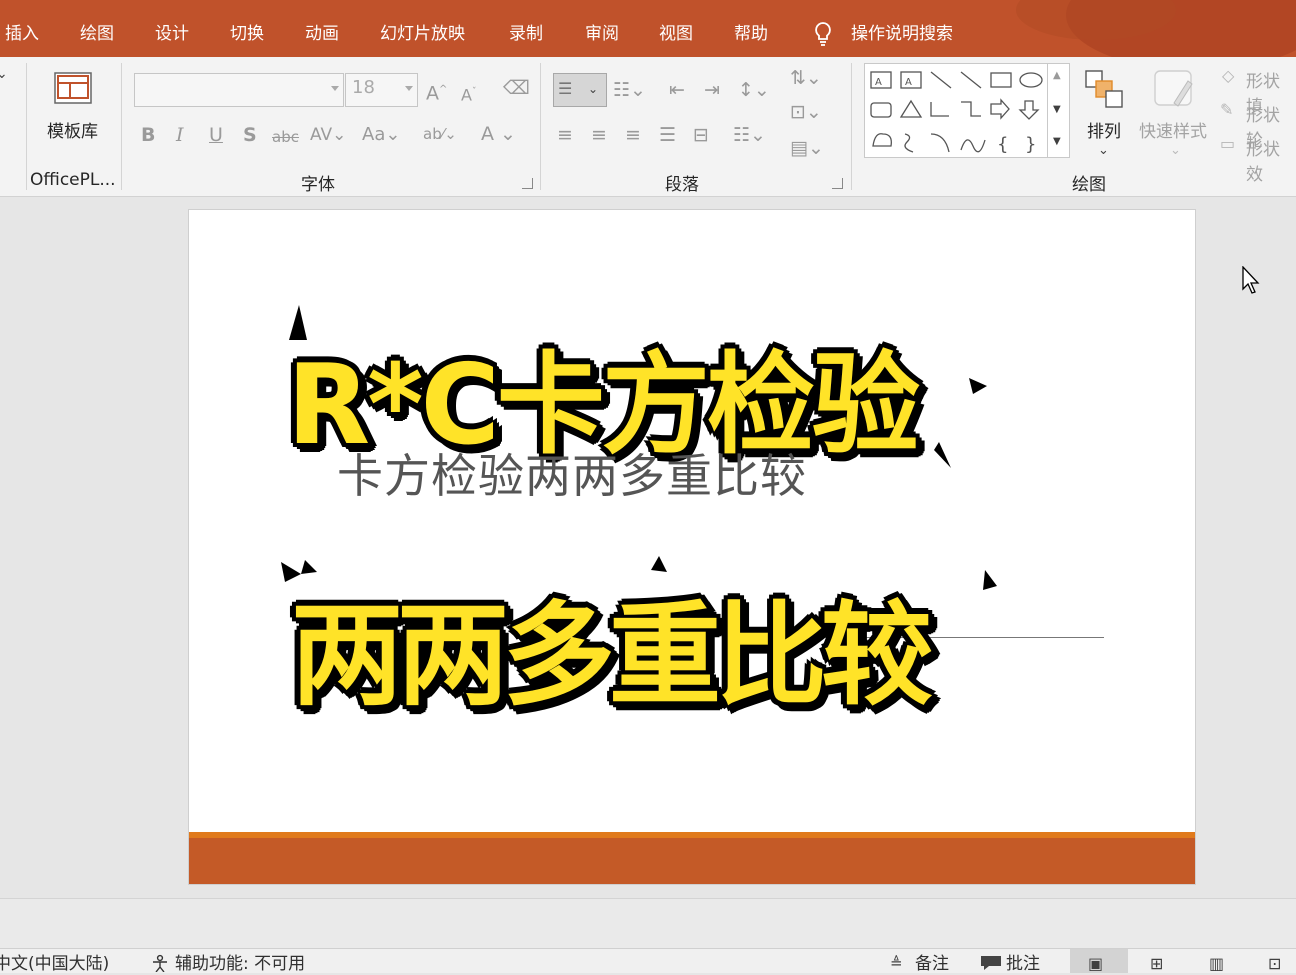 Image resolution: width=1296 pixels, height=975 pixels. I want to click on decrease-font-icon: Aˇ, so click(468, 93).